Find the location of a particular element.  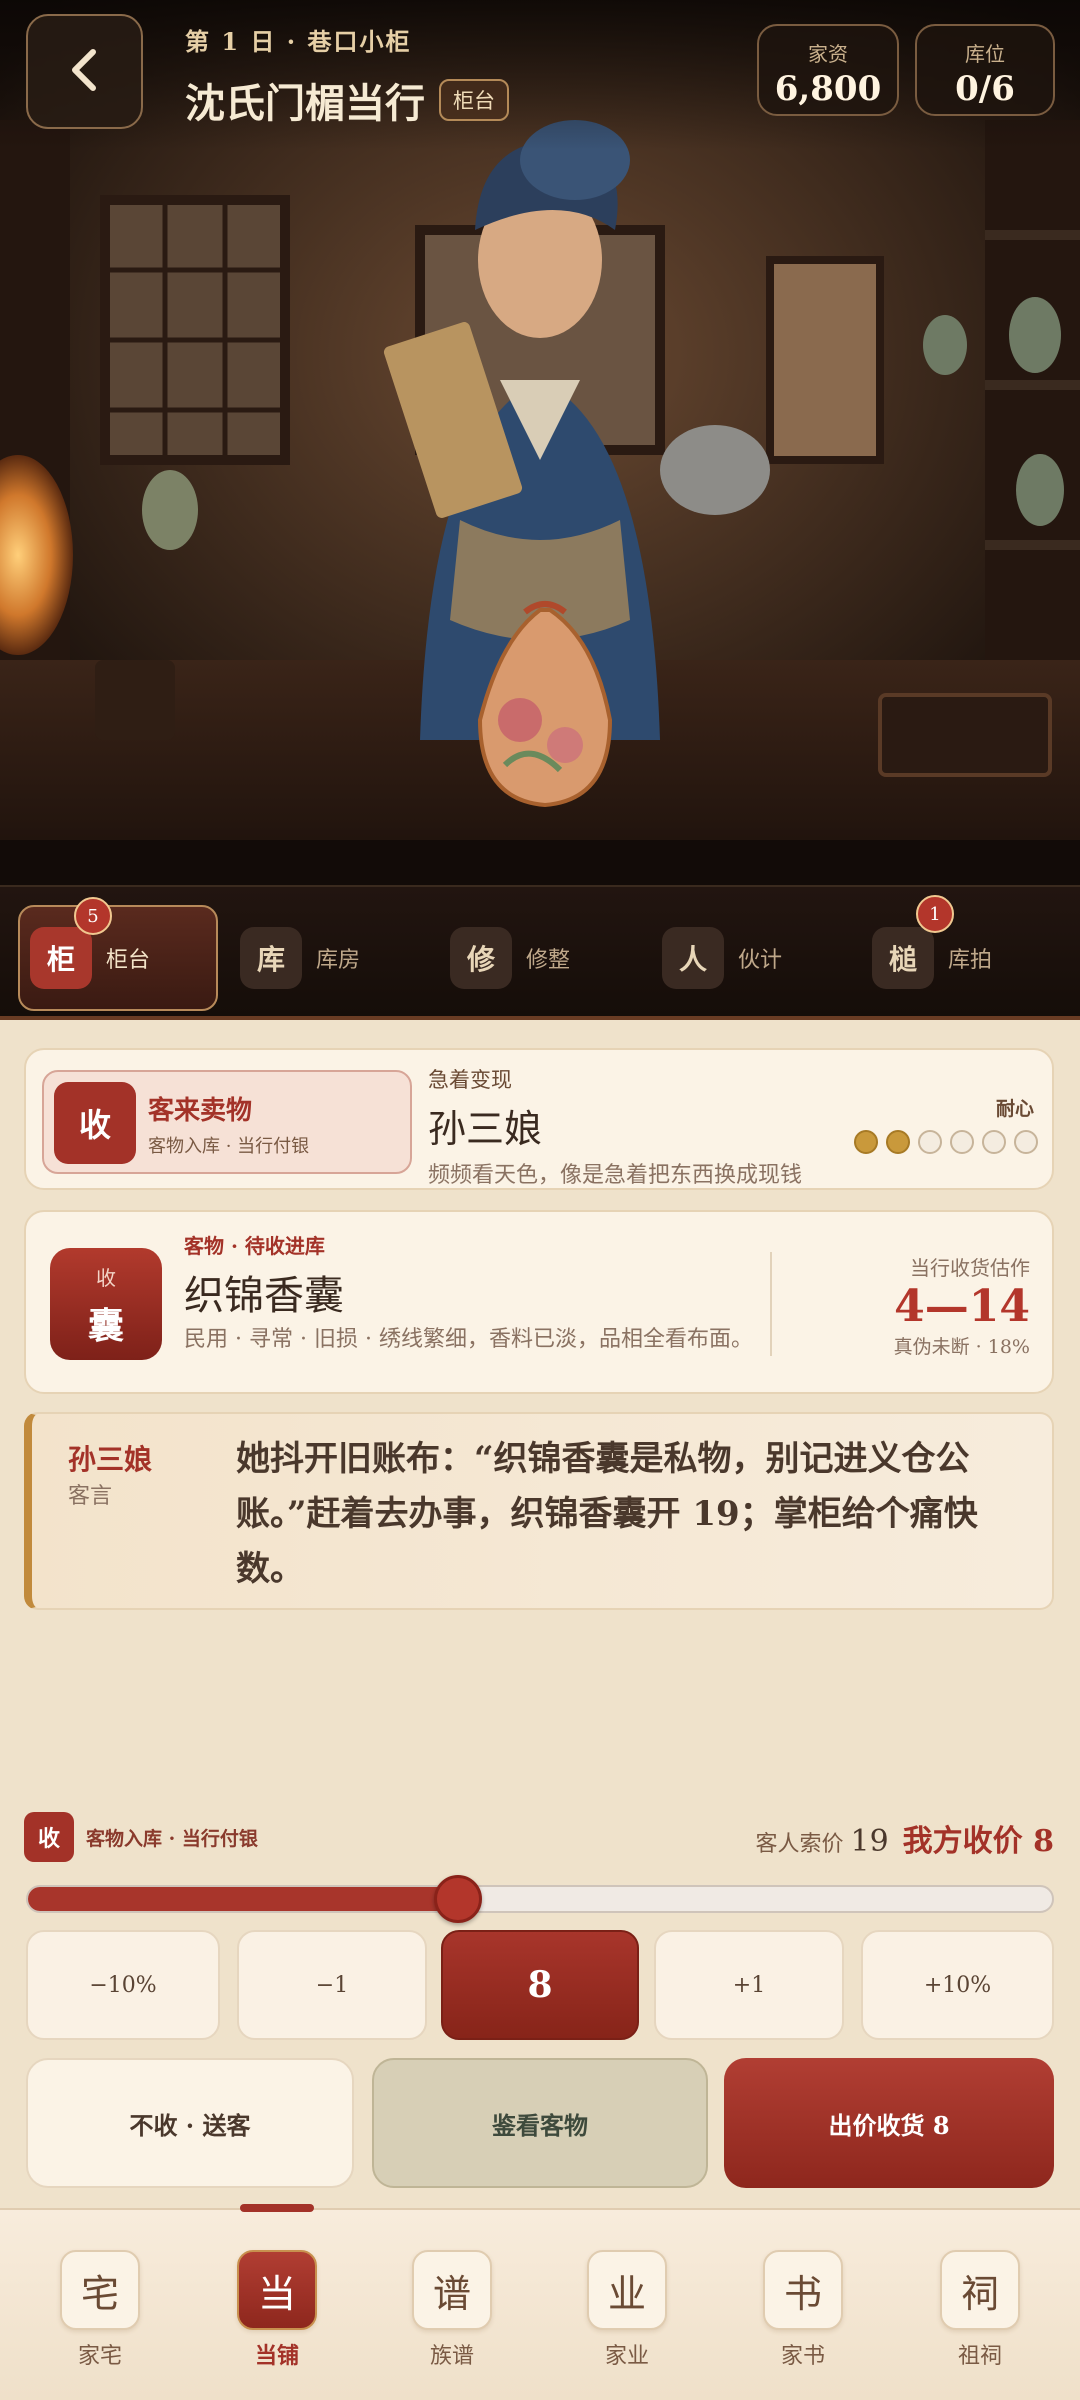

chevron-left-icon is located at coordinates (85, 72).